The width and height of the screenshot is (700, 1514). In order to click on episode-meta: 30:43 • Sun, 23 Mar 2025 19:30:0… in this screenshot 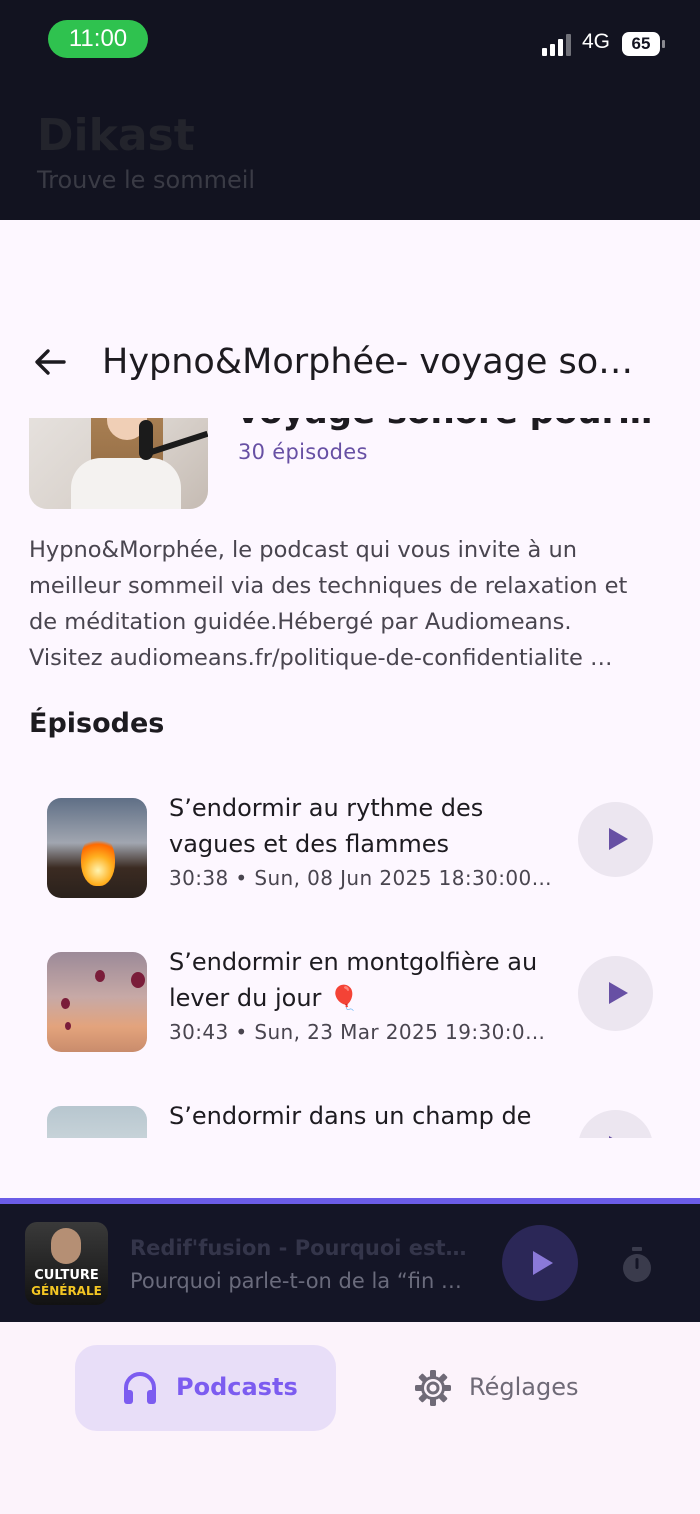, I will do `click(357, 1032)`.